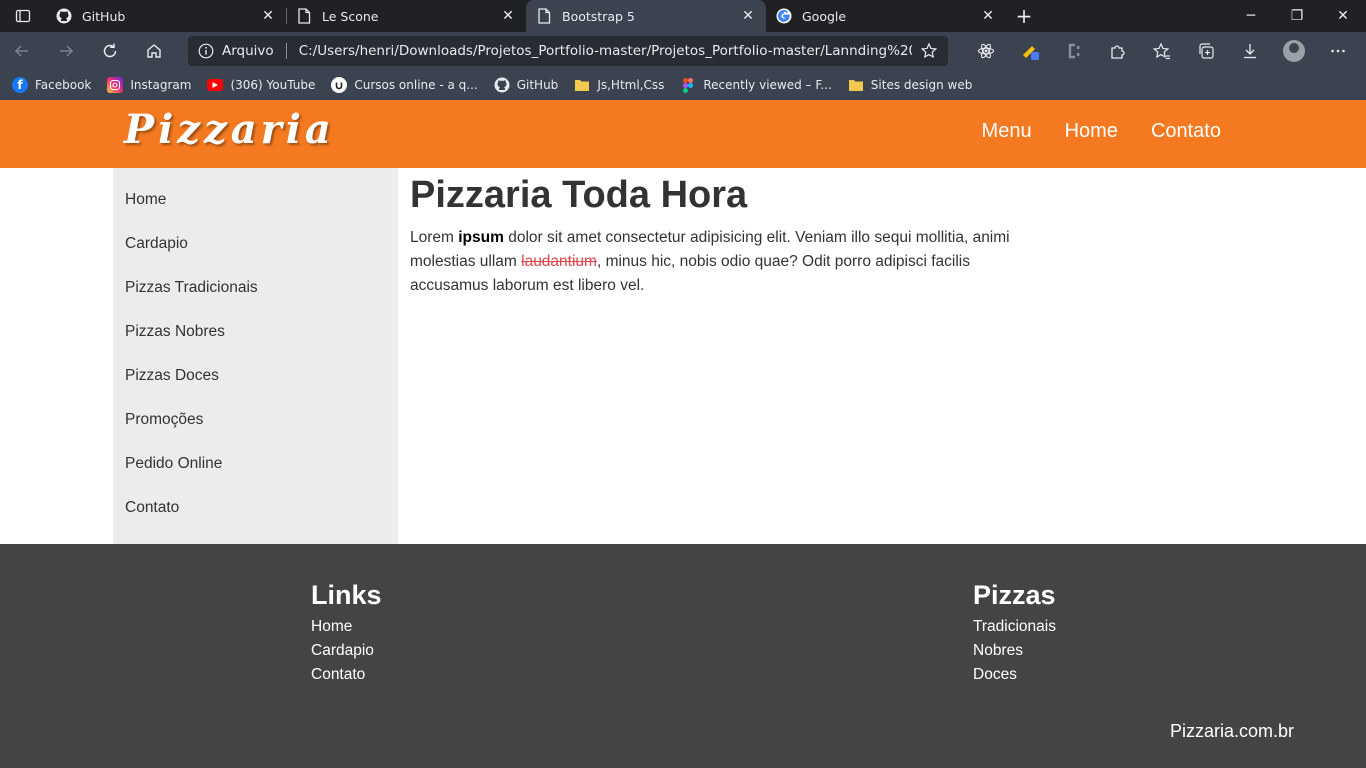 This screenshot has width=1366, height=768. I want to click on back-button, so click(22, 51).